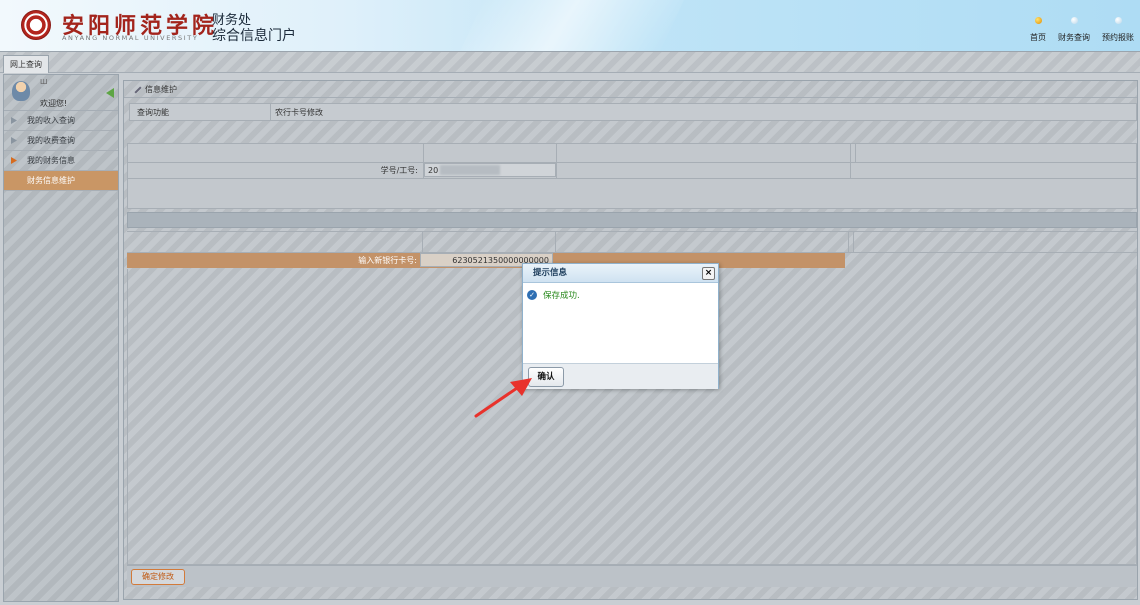 The image size is (1140, 605). Describe the element at coordinates (161, 89) in the screenshot. I see `panel-title-text: 信息维护` at that location.